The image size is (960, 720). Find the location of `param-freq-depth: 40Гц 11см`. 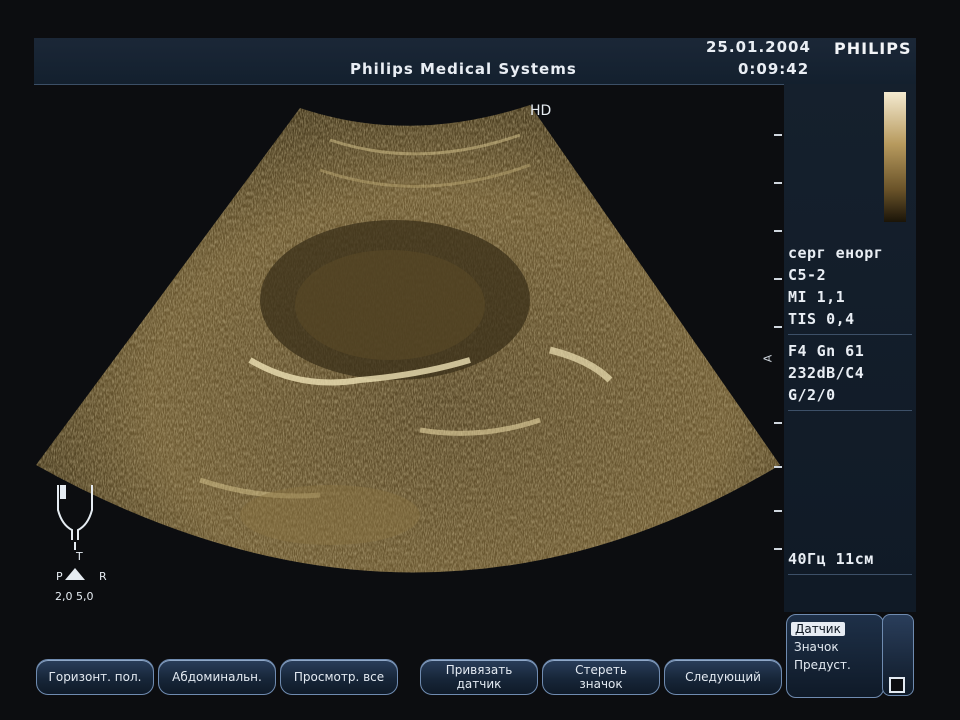

param-freq-depth: 40Гц 11см is located at coordinates (831, 559).